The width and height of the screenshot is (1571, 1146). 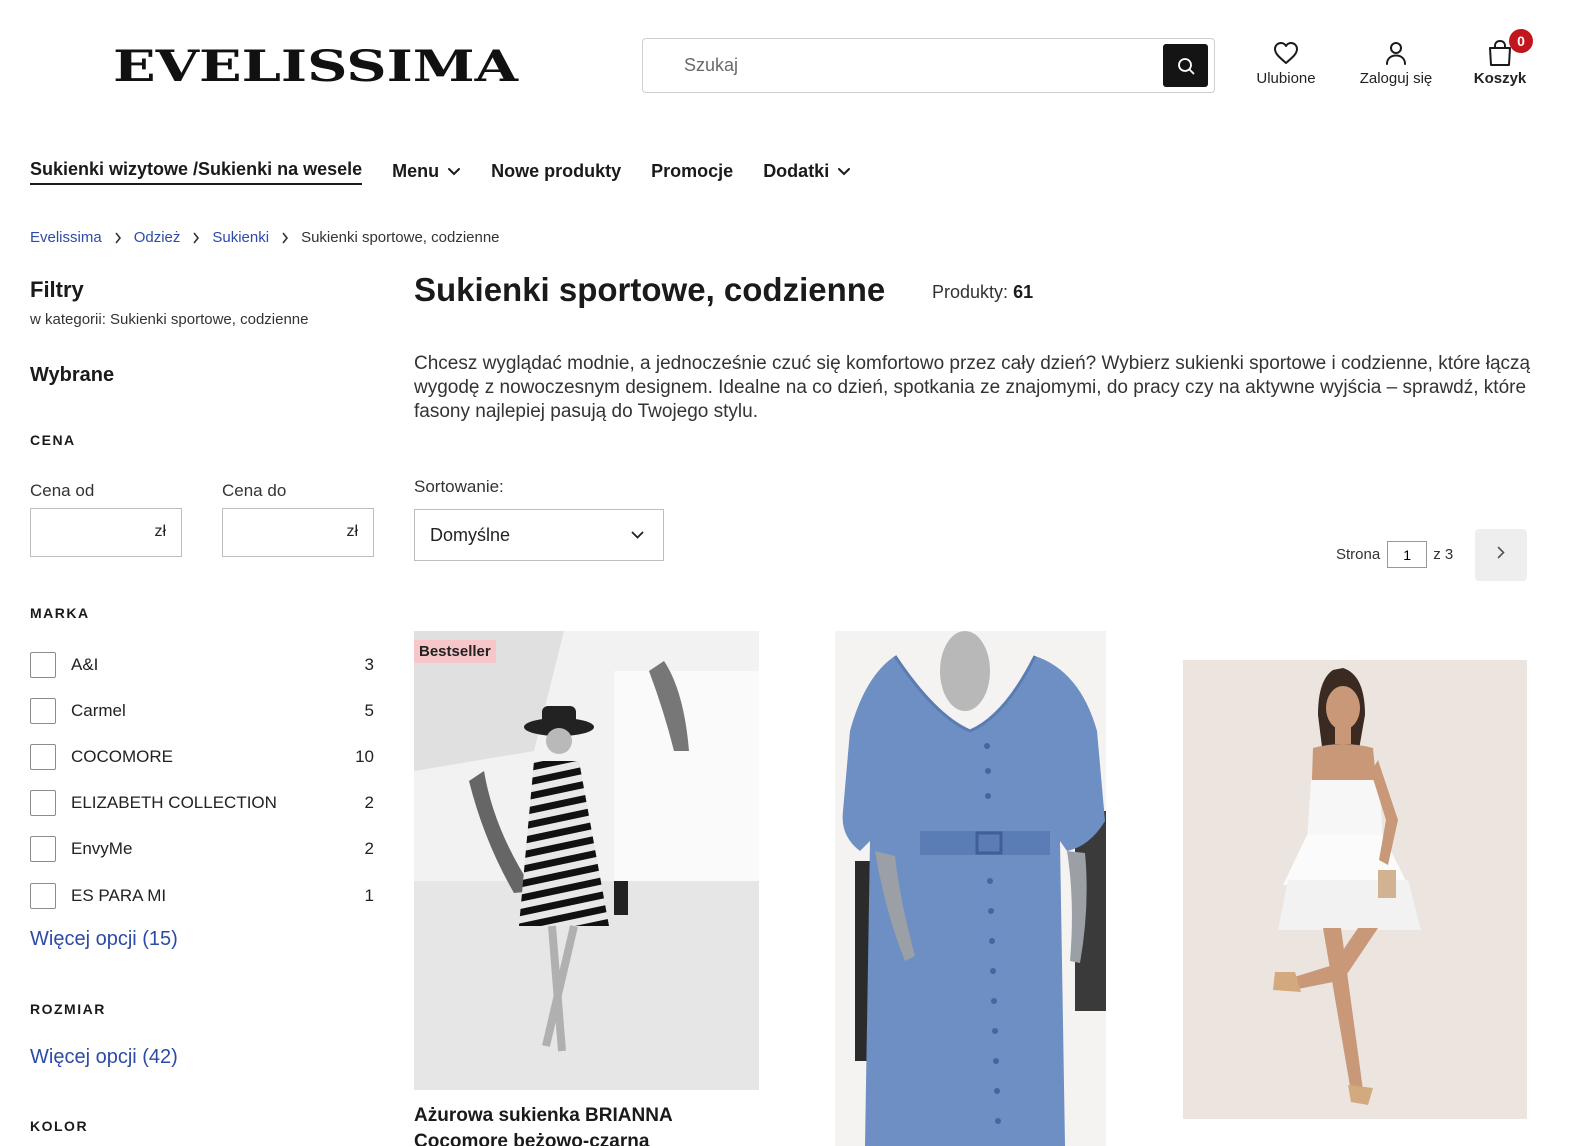 I want to click on brand-option: Carmel 5, so click(x=202, y=710).